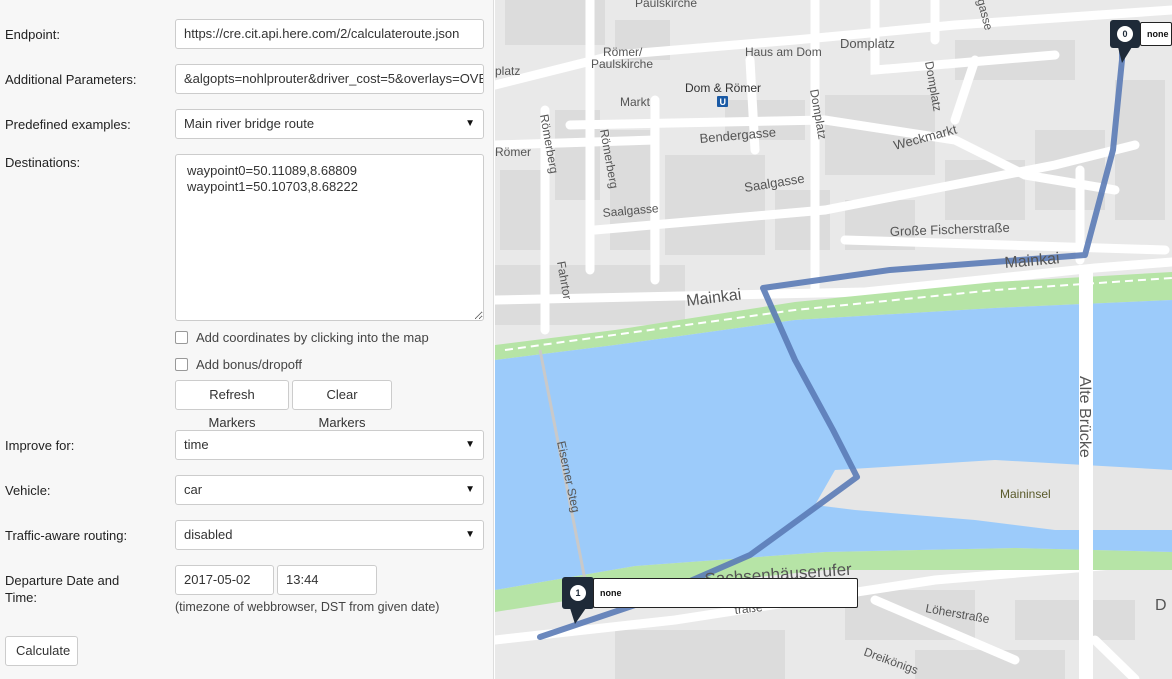 The height and width of the screenshot is (679, 1172). Describe the element at coordinates (249, 123) in the screenshot. I see `predefined-value: Main river bridge route` at that location.